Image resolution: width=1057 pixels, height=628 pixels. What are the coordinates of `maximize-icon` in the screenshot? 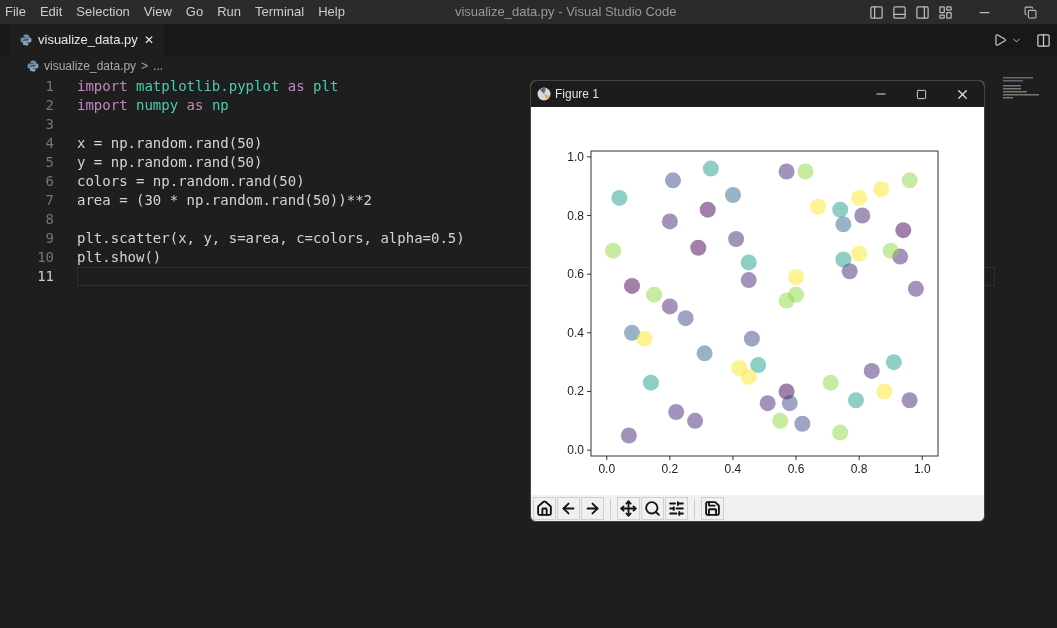 It's located at (921, 94).